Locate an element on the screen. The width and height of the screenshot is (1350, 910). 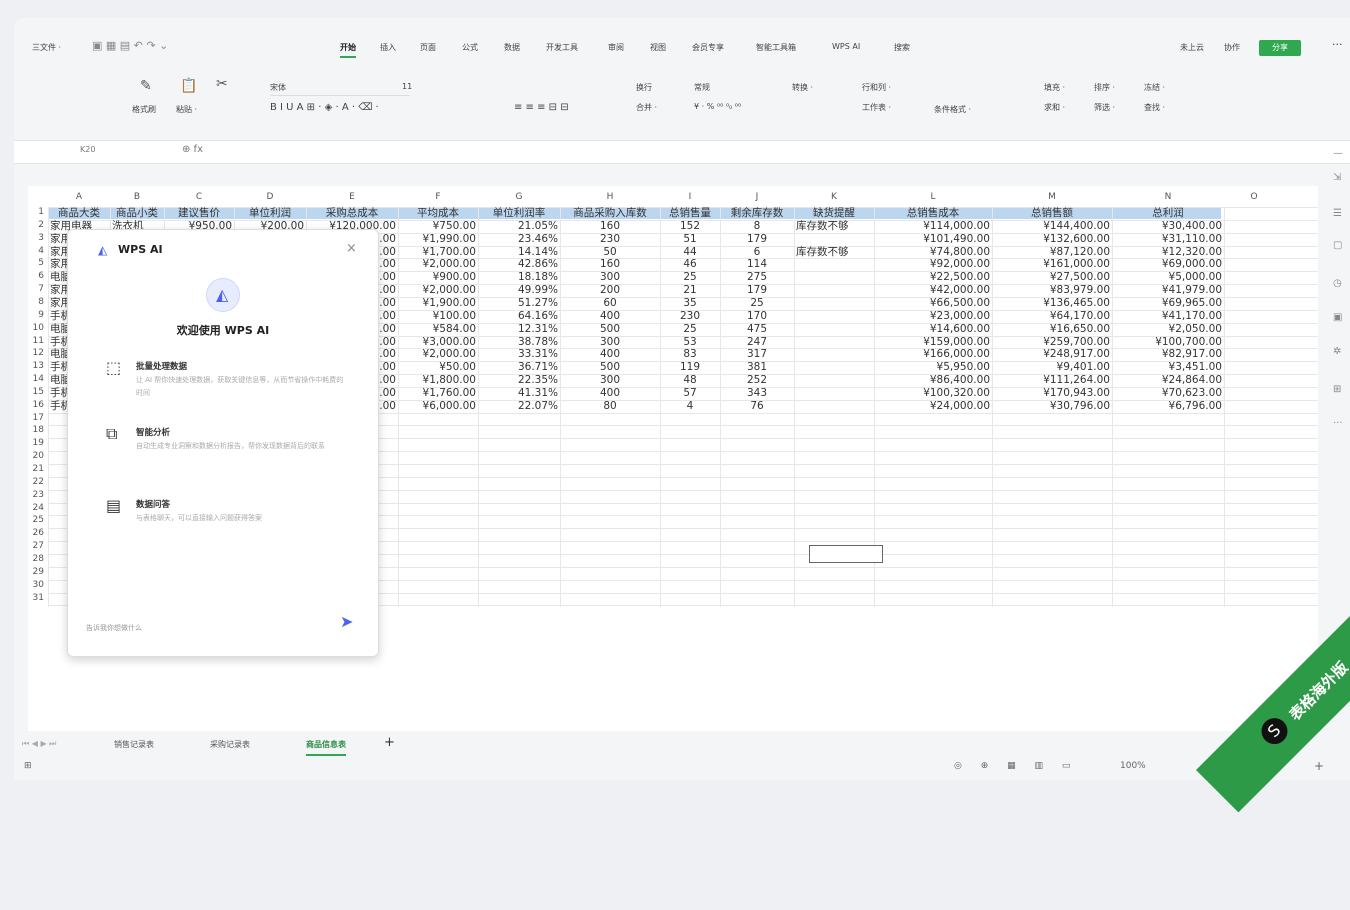
column-header: B is located at coordinates (137, 197).